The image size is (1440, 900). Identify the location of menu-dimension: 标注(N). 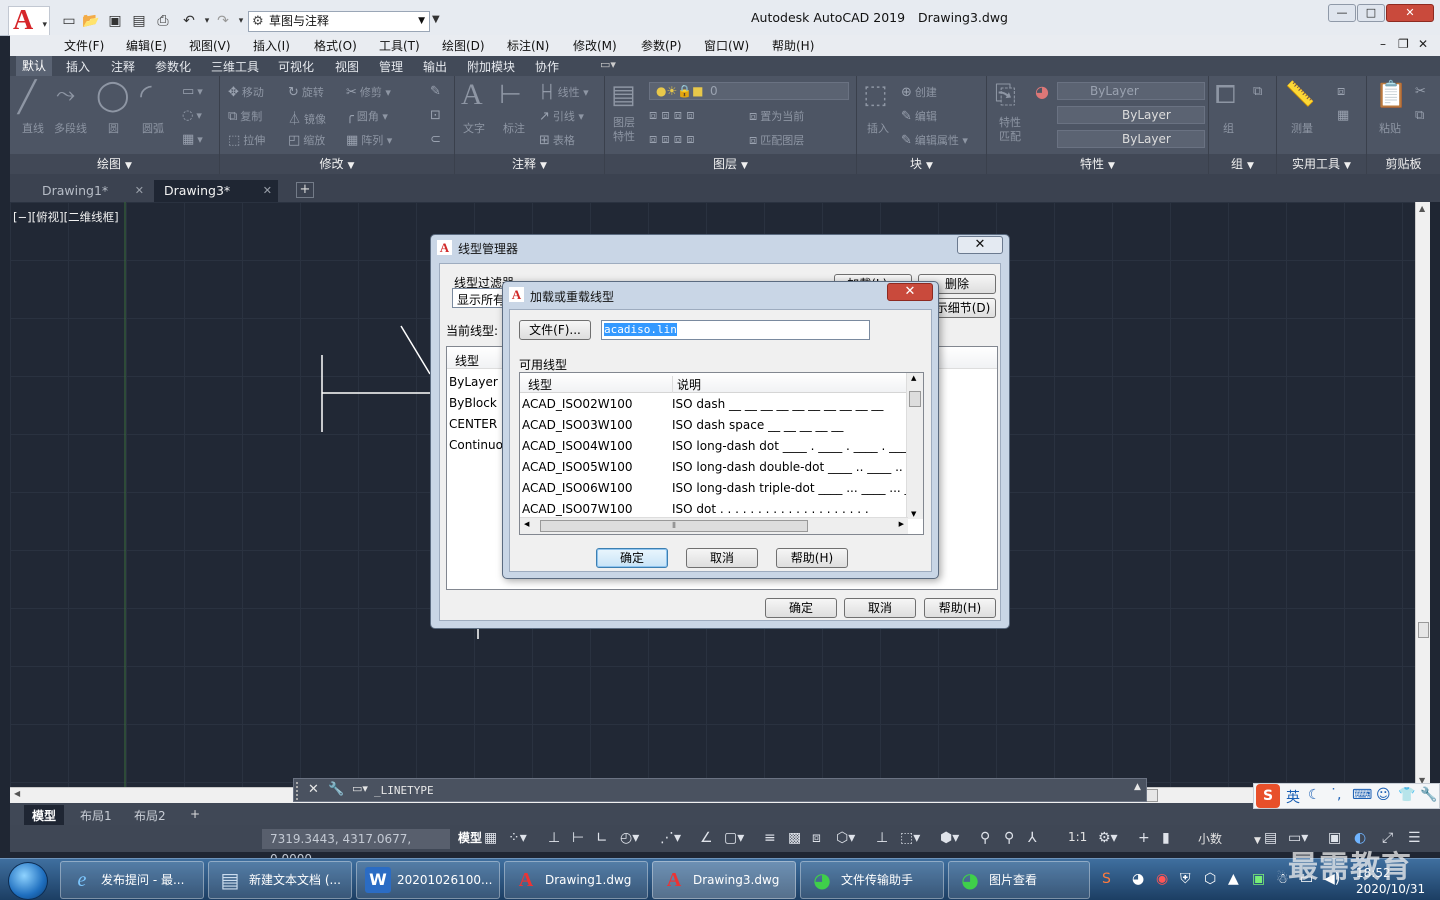
(528, 45).